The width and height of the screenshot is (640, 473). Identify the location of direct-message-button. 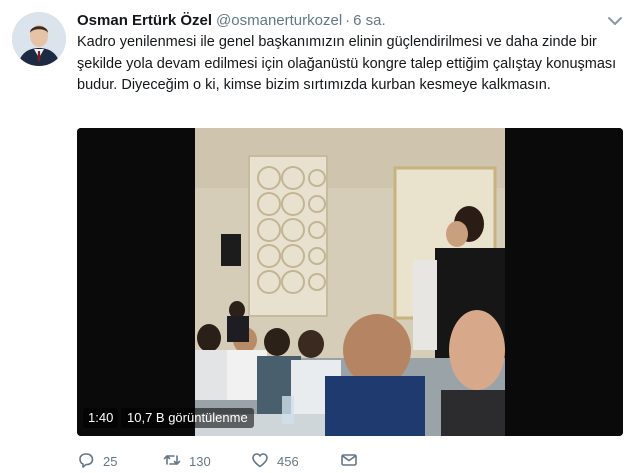
(349, 461).